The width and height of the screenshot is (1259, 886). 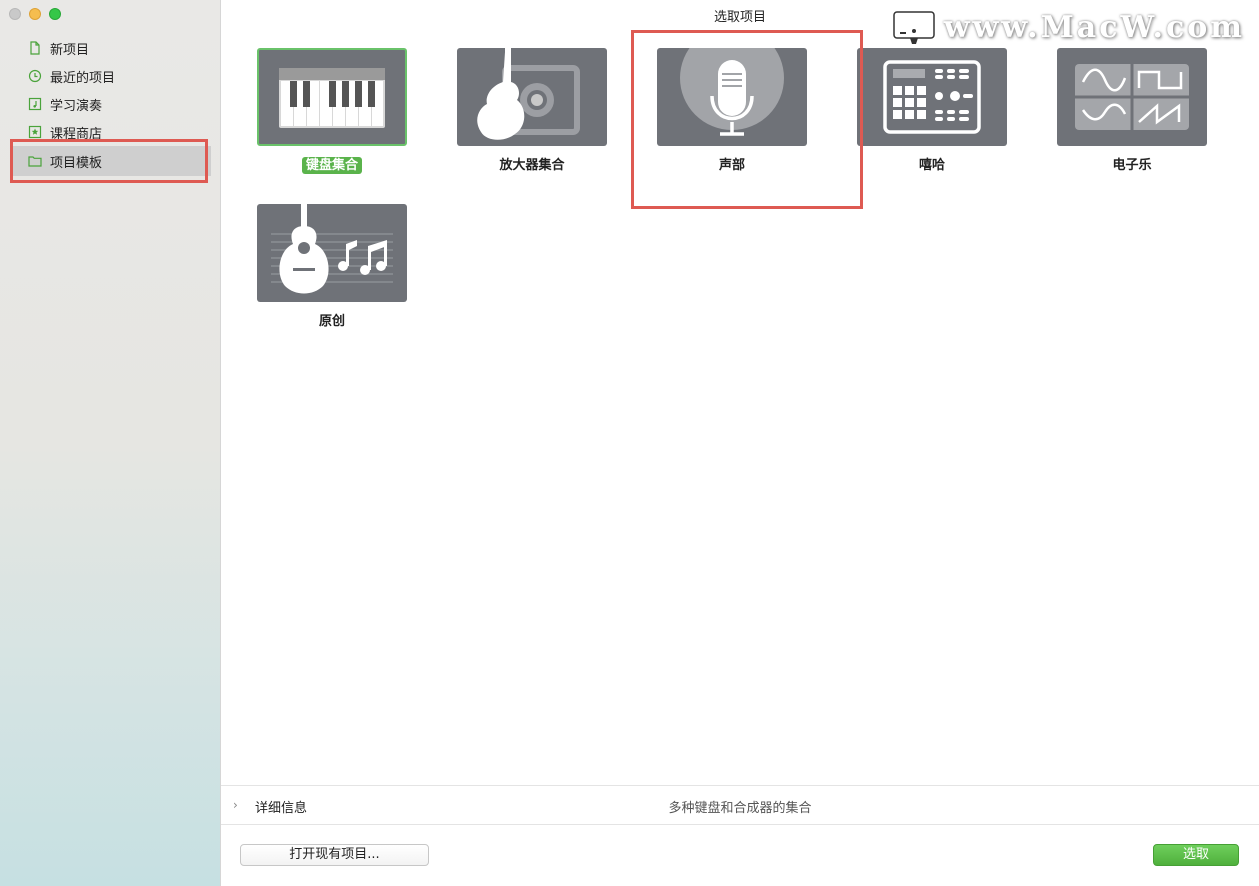 I want to click on document-icon, so click(x=35, y=48).